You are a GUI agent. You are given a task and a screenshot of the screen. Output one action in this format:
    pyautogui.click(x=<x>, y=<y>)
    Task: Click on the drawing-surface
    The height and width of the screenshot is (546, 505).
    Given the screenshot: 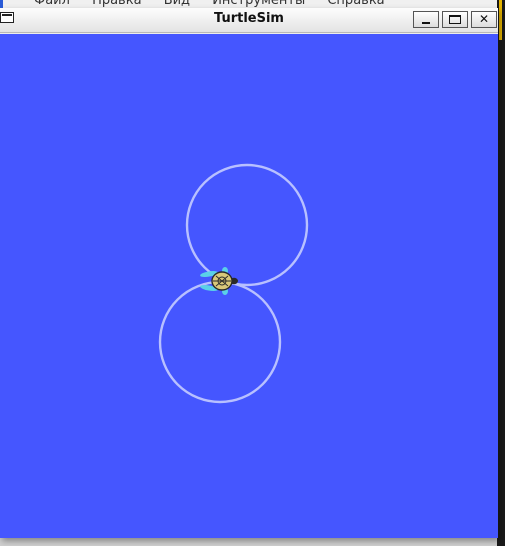 What is the action you would take?
    pyautogui.click(x=233, y=283)
    